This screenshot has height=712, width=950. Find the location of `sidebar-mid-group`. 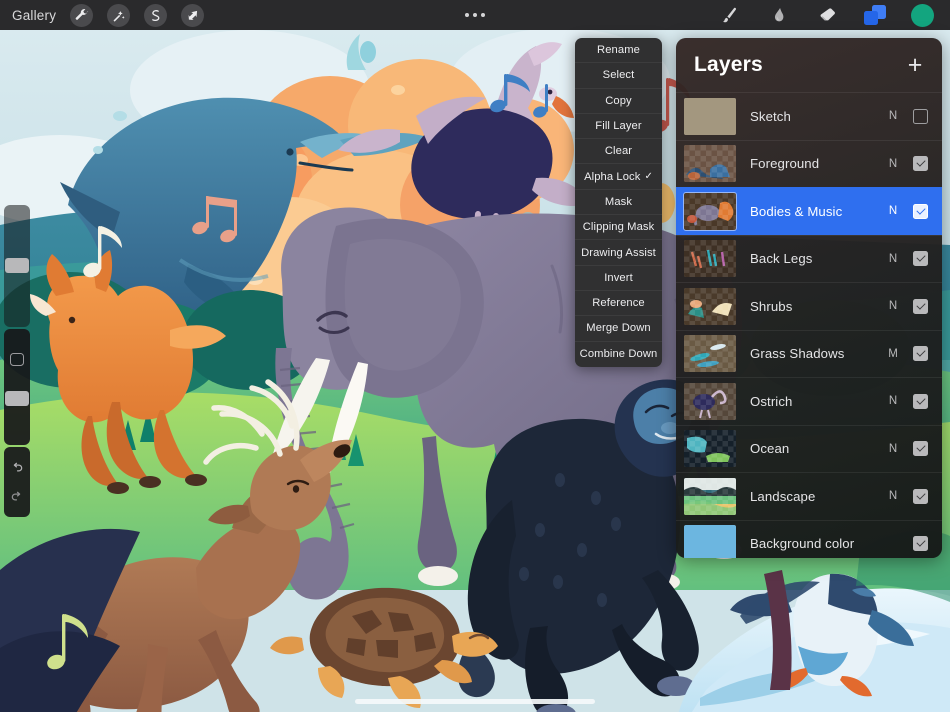

sidebar-mid-group is located at coordinates (17, 387).